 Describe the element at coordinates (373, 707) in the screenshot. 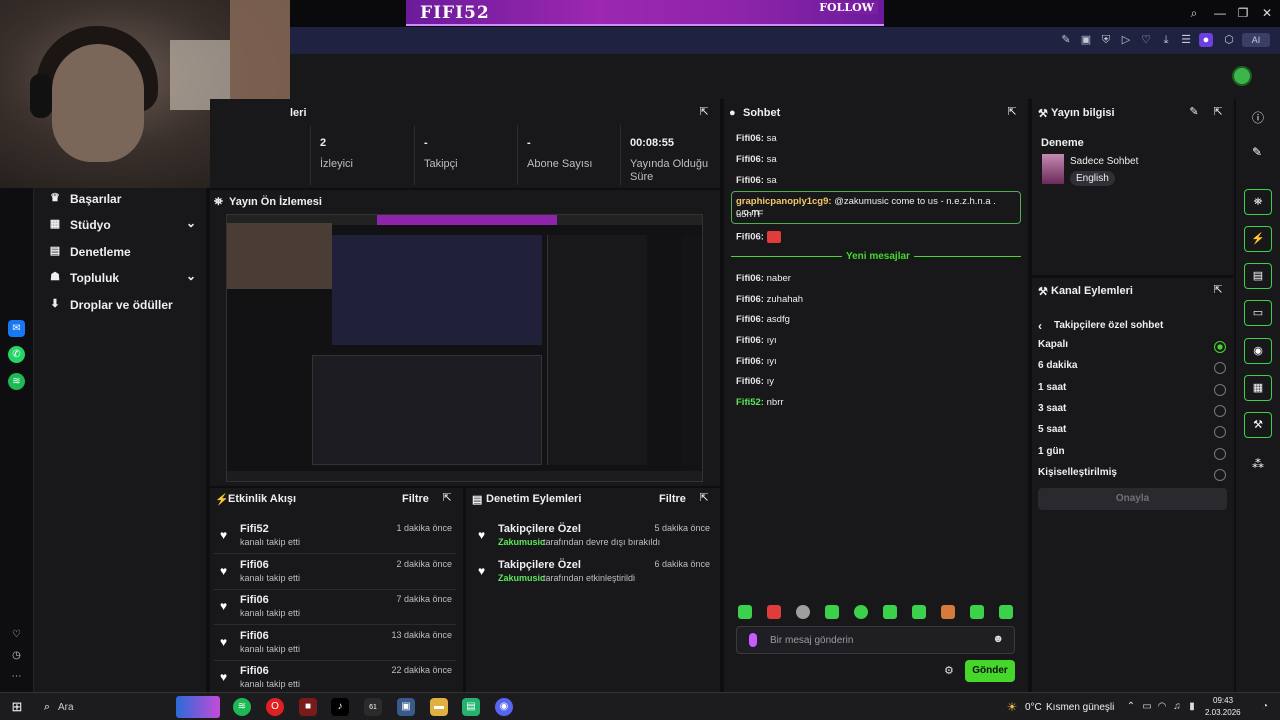

I see `app-icon: 61` at that location.